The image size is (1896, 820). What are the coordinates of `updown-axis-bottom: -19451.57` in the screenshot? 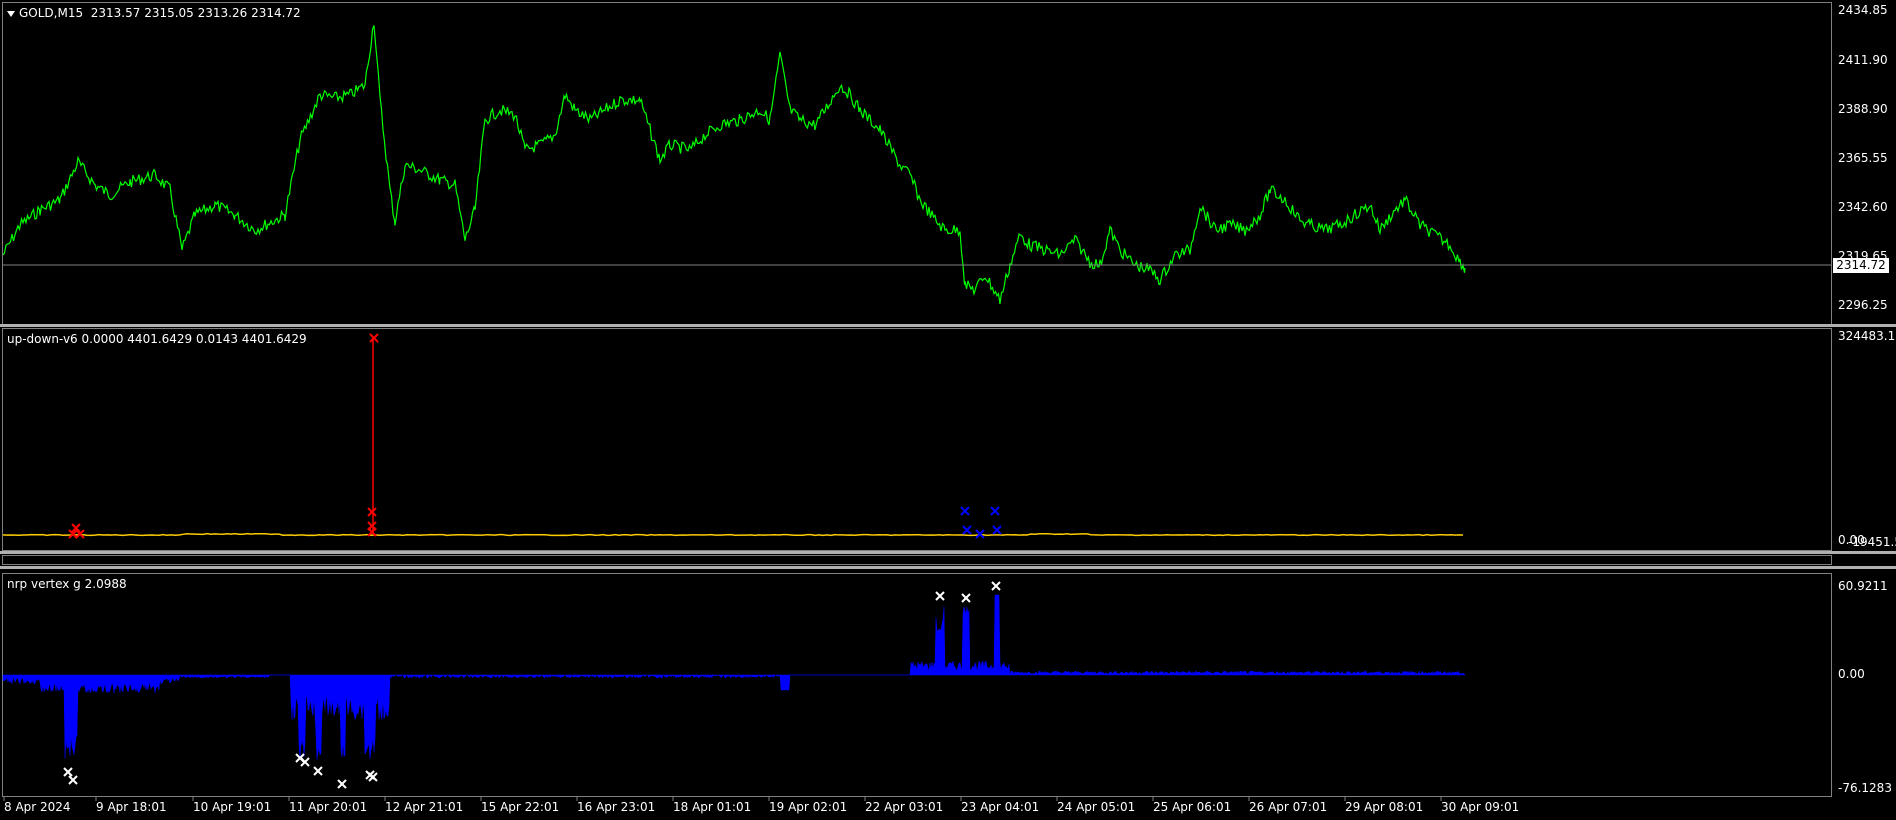 It's located at (1872, 542).